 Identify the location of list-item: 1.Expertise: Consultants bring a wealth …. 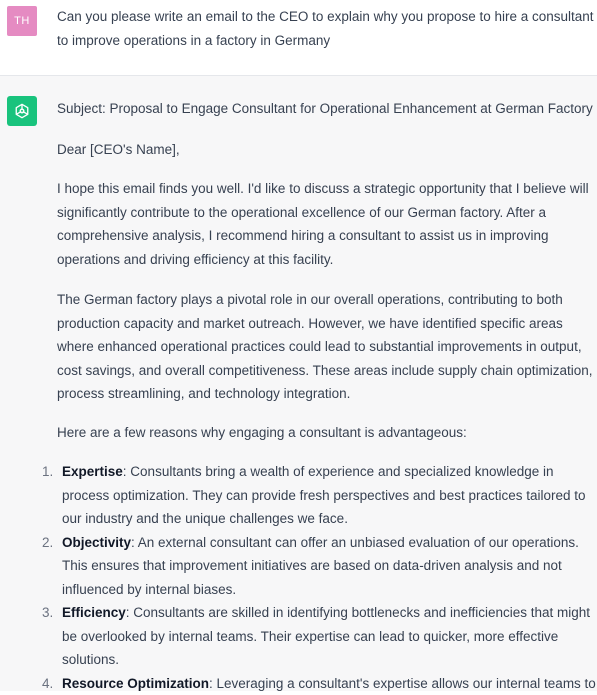
(327, 495).